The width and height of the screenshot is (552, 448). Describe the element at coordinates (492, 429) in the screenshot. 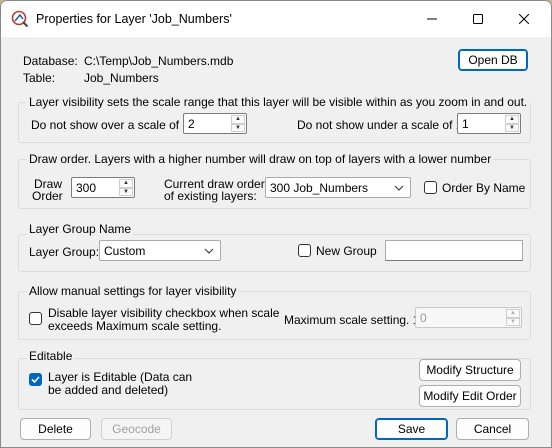

I see `cancel-button: Cancel` at that location.